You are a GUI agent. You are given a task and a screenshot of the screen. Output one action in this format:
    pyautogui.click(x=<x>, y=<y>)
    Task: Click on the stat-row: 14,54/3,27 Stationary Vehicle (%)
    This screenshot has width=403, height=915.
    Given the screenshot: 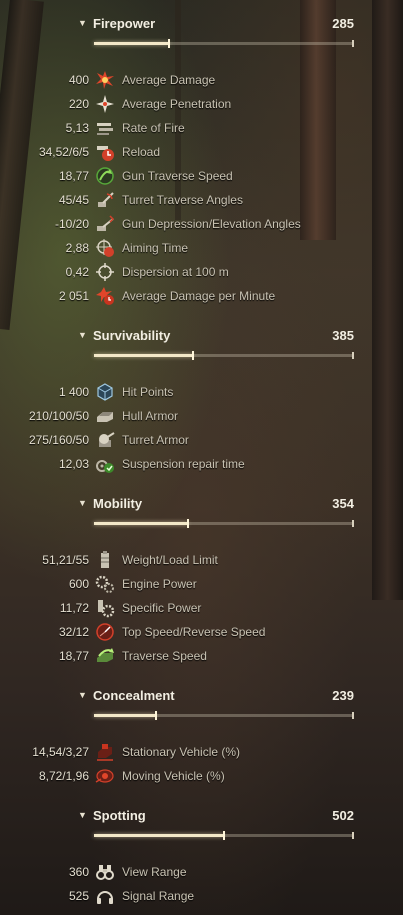 What is the action you would take?
    pyautogui.click(x=201, y=752)
    